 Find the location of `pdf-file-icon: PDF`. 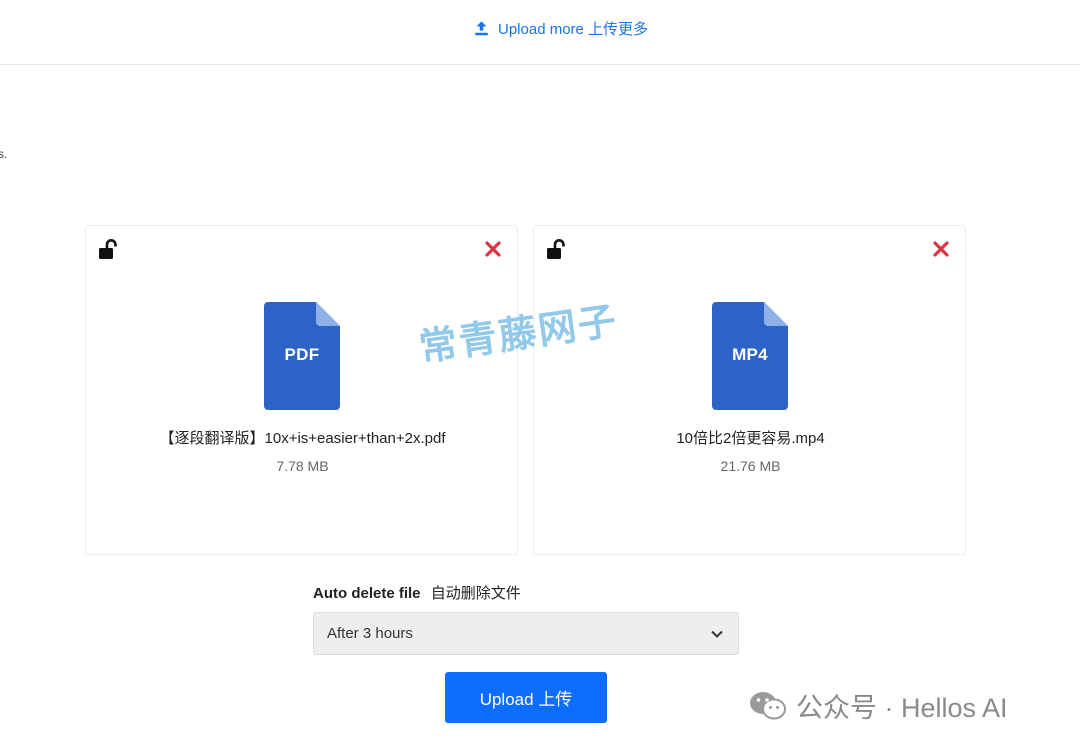

pdf-file-icon: PDF is located at coordinates (302, 356).